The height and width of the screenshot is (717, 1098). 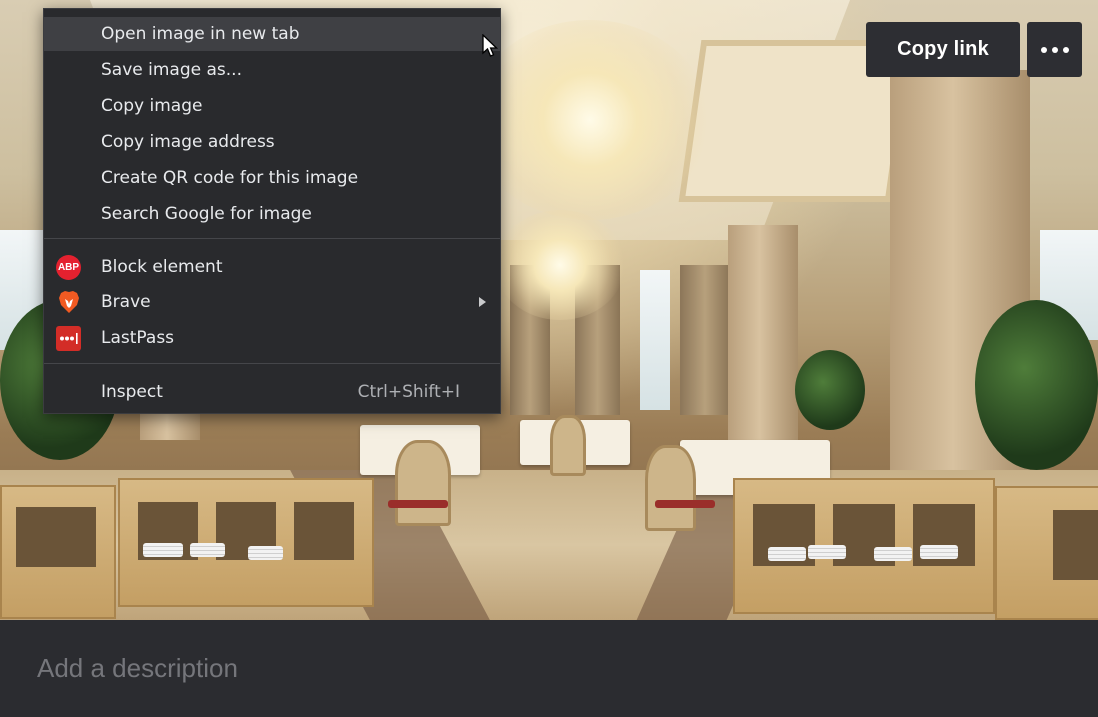 I want to click on description-input, so click(x=549, y=668).